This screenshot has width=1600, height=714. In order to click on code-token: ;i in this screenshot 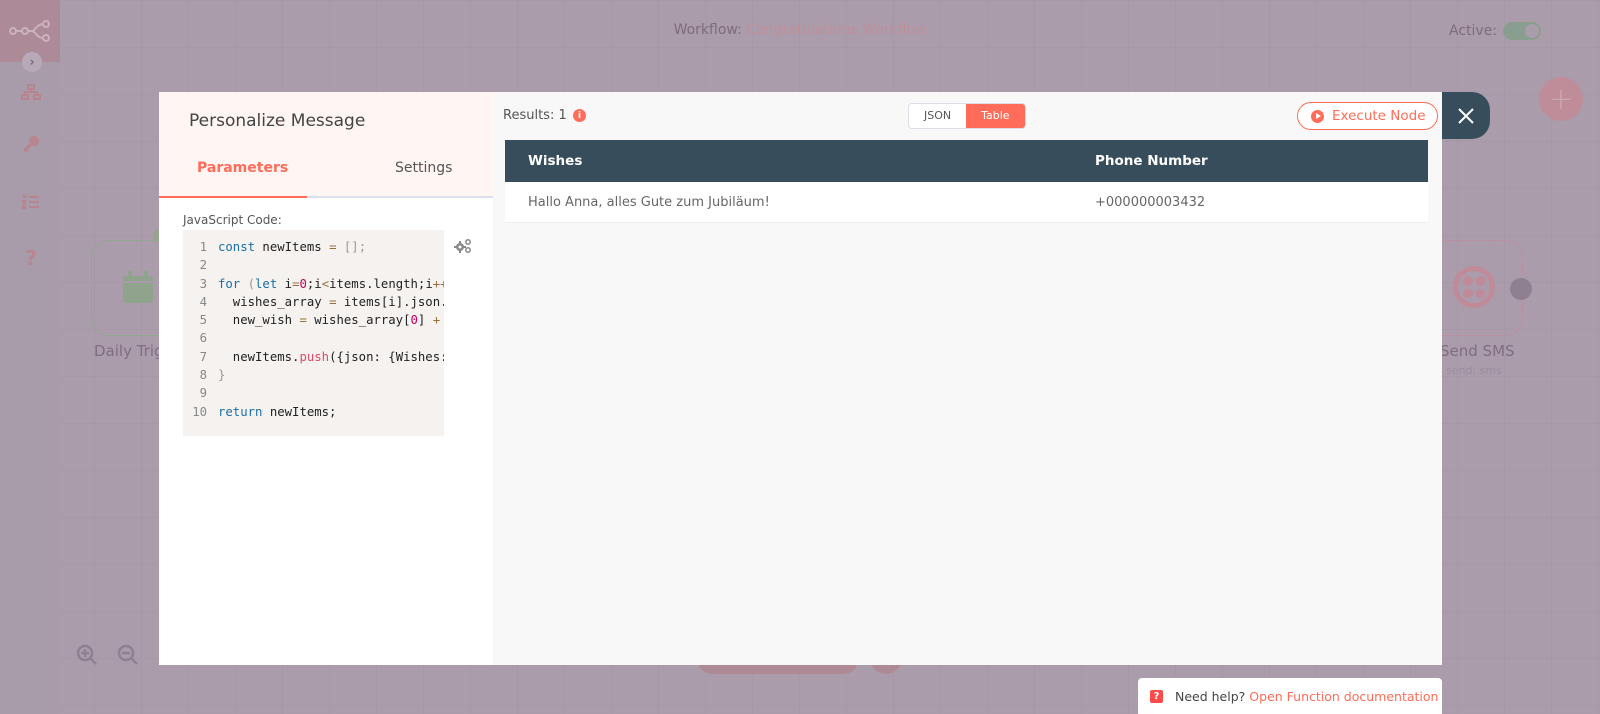, I will do `click(314, 283)`.